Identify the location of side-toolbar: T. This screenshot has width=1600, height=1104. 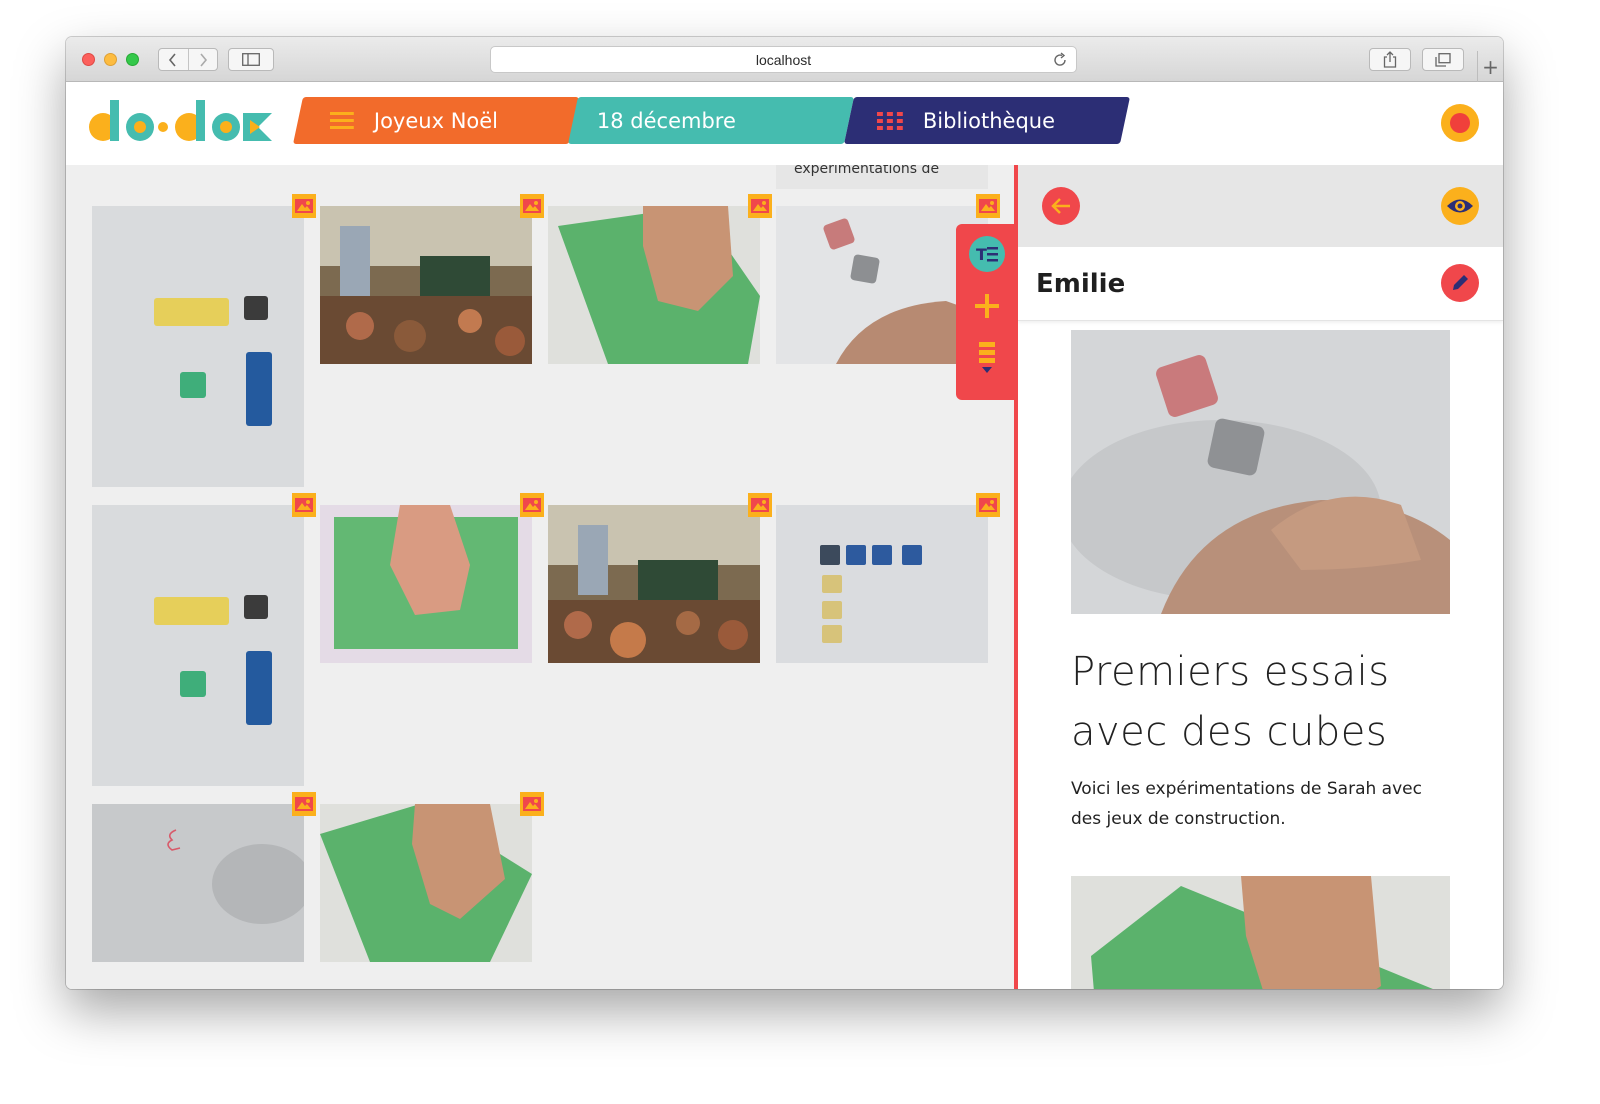
(987, 312).